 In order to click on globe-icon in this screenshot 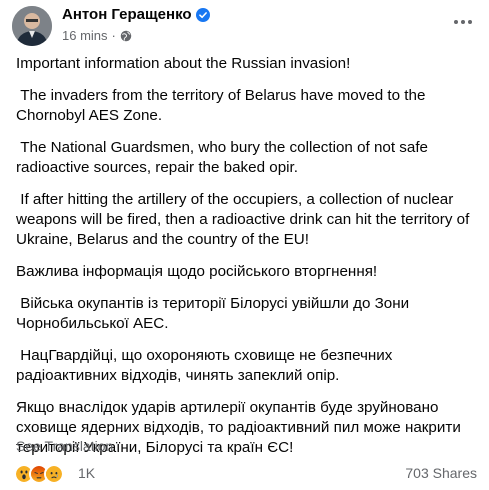, I will do `click(126, 35)`.